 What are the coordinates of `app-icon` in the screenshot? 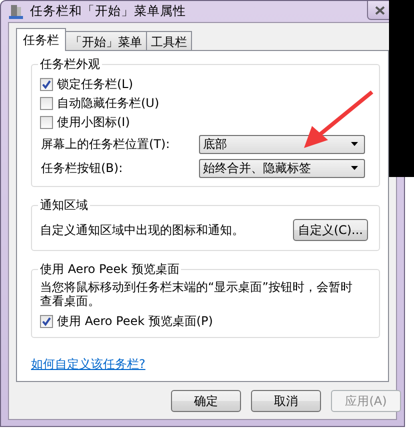 It's located at (16, 12).